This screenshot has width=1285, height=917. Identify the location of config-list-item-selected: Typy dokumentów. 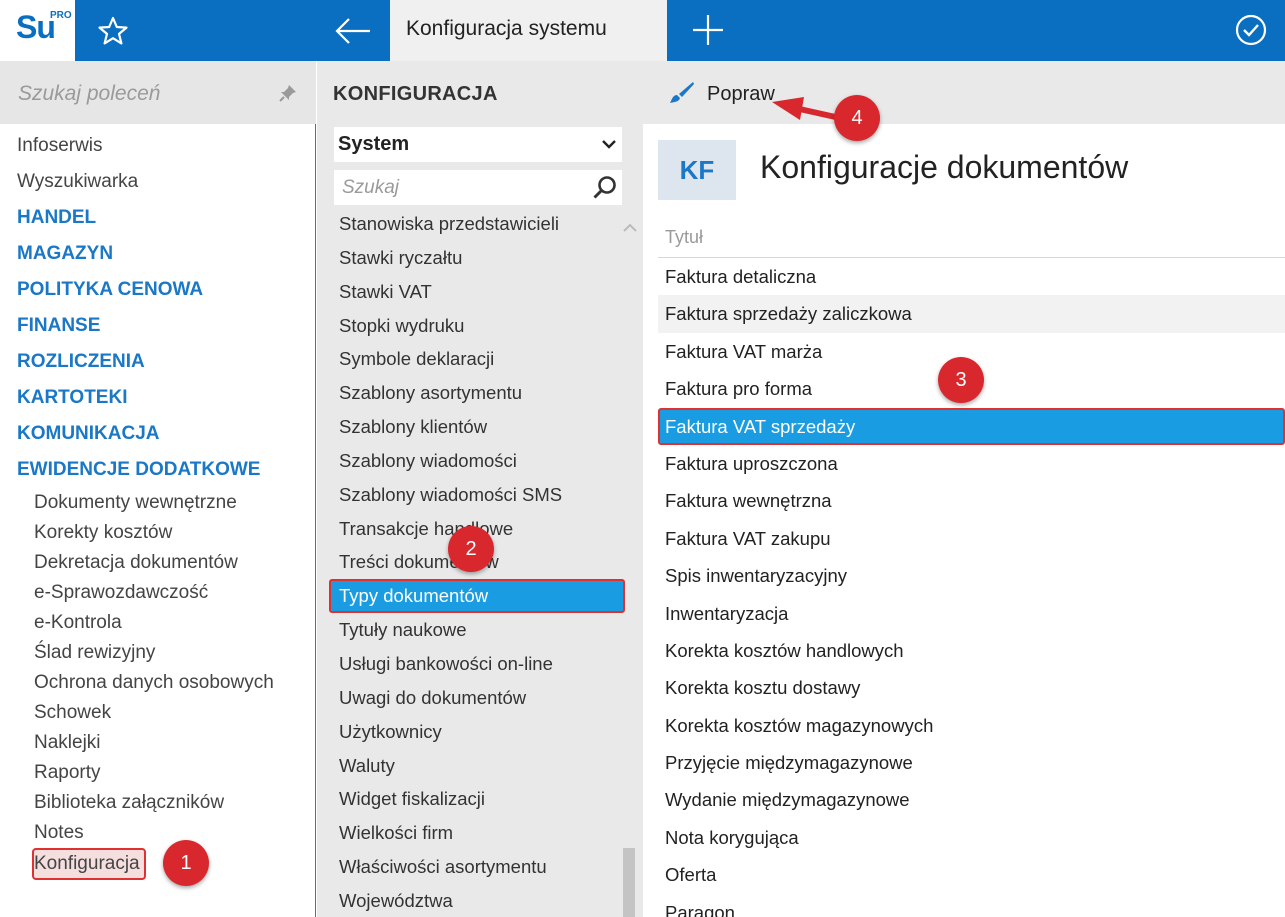
(477, 596).